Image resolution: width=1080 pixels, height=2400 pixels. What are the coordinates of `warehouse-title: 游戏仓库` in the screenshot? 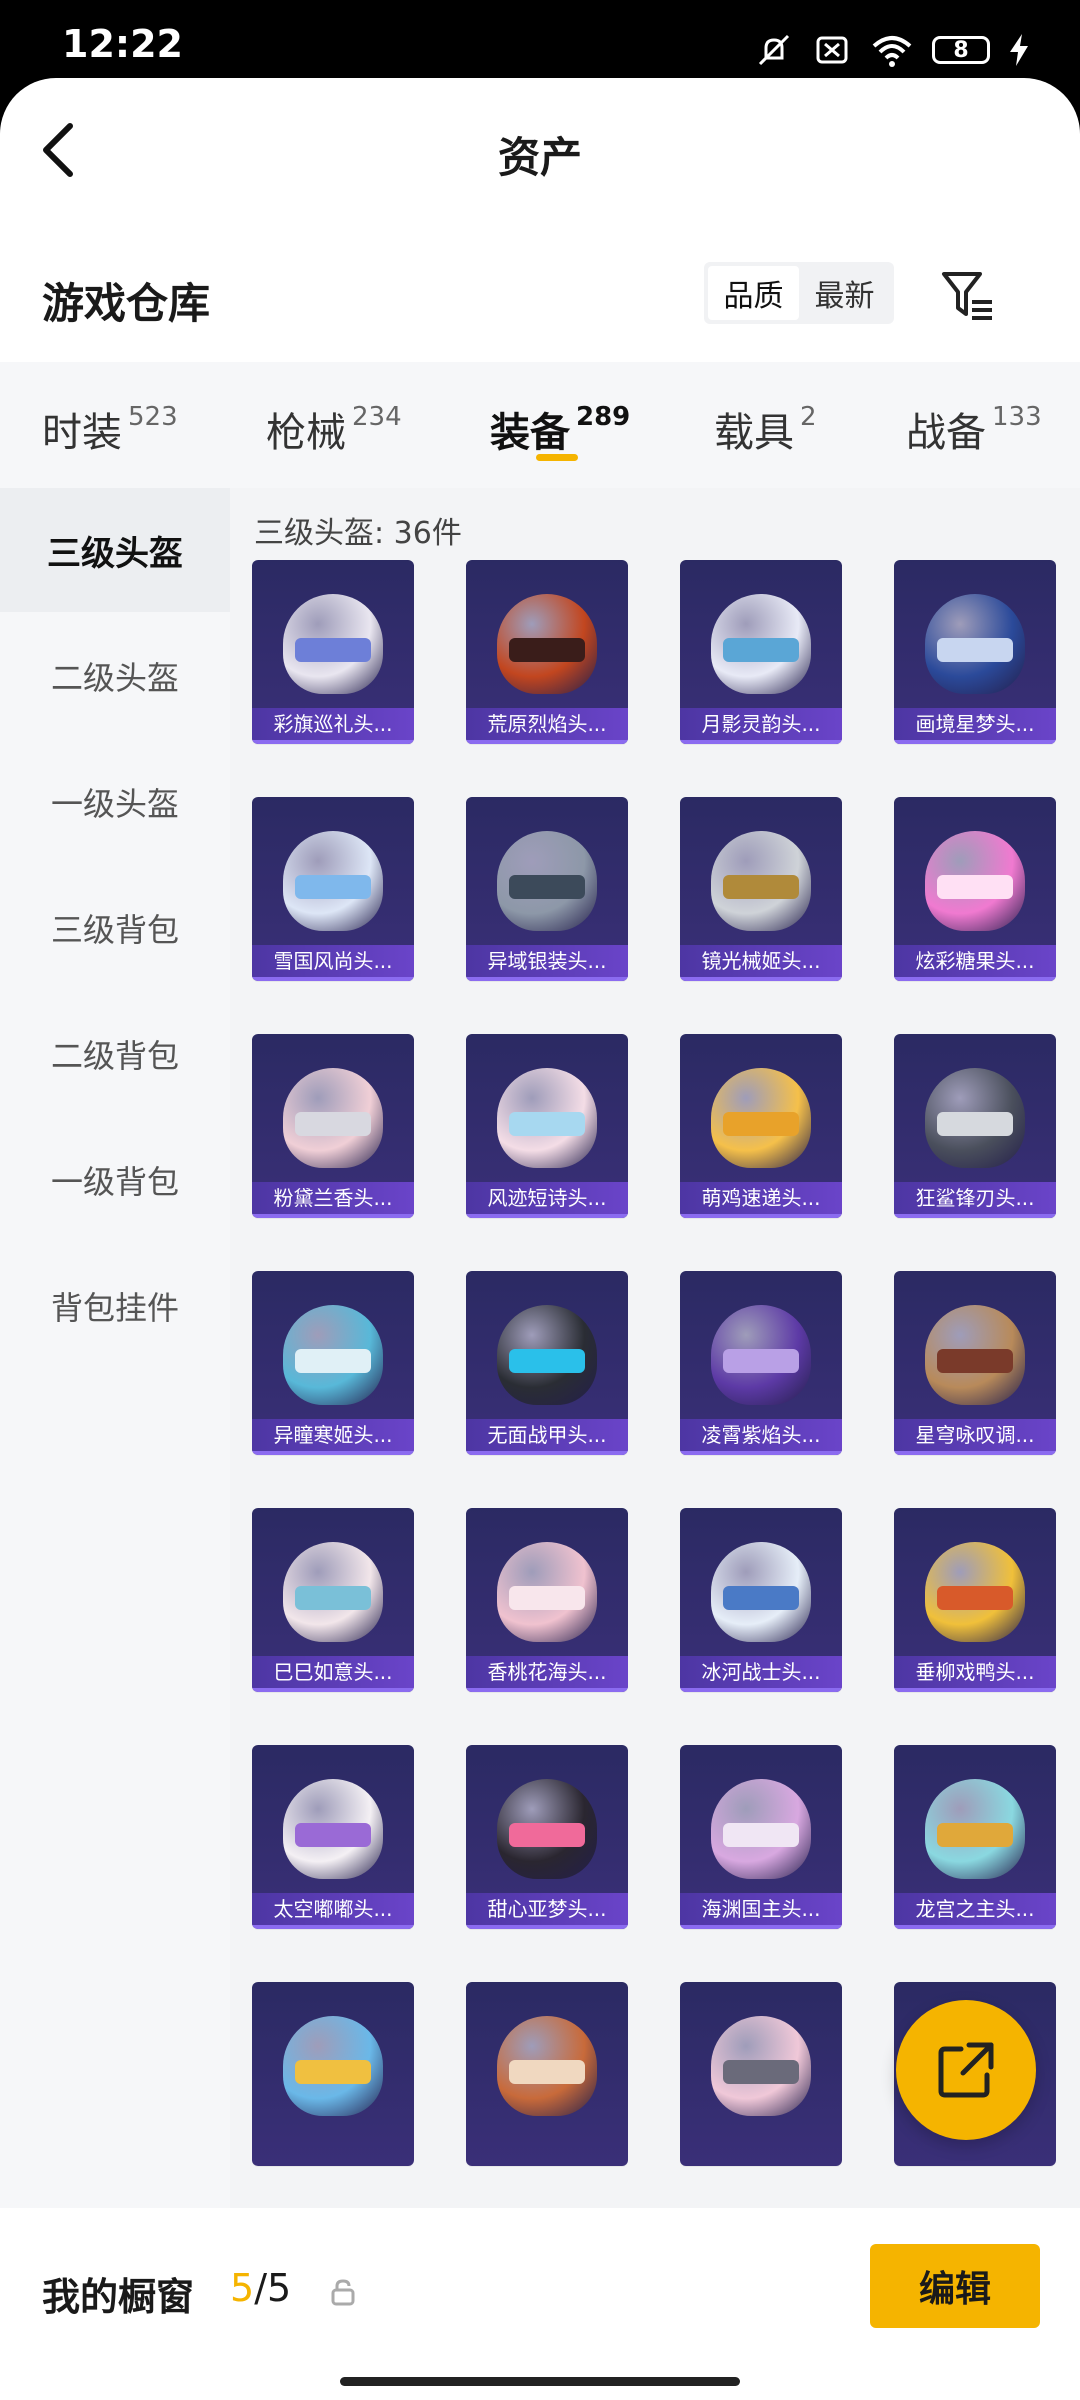 It's located at (126, 303).